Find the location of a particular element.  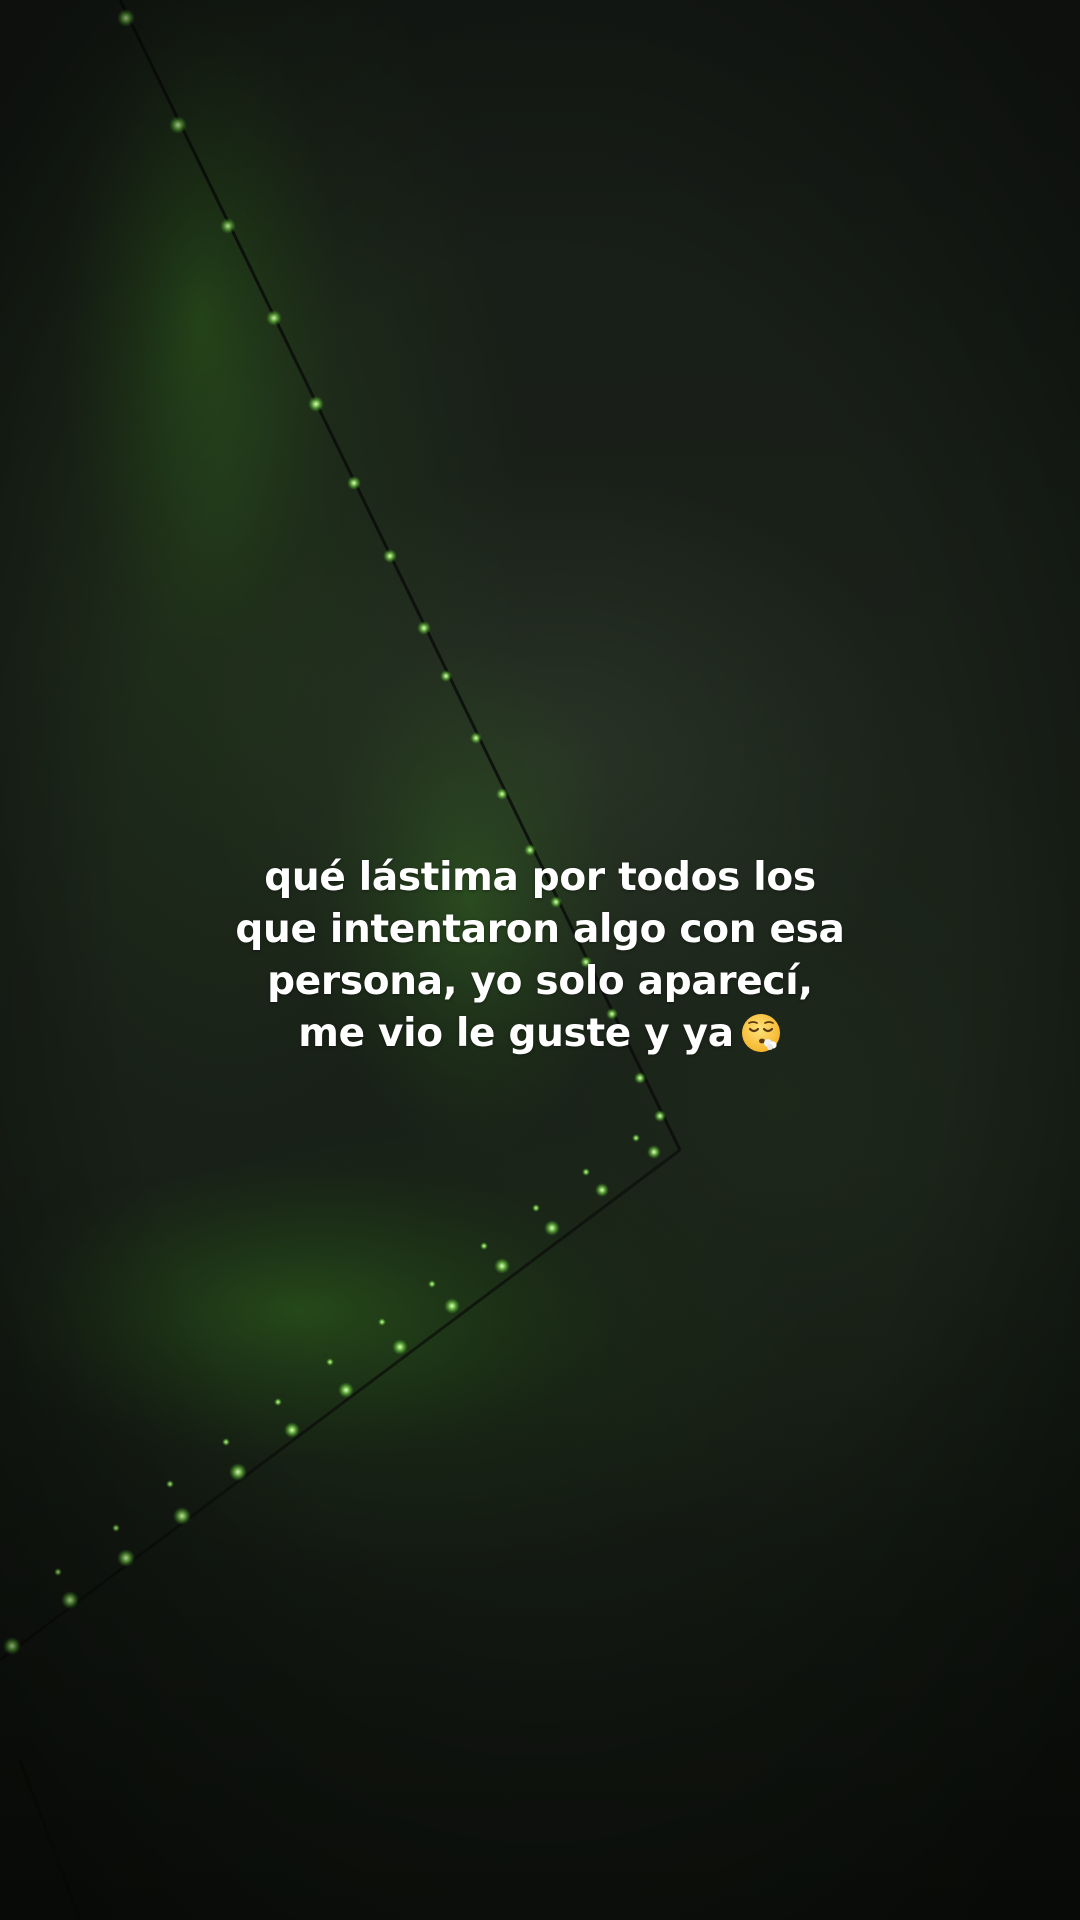

caption-line-1: qué lástima por todos los is located at coordinates (540, 877).